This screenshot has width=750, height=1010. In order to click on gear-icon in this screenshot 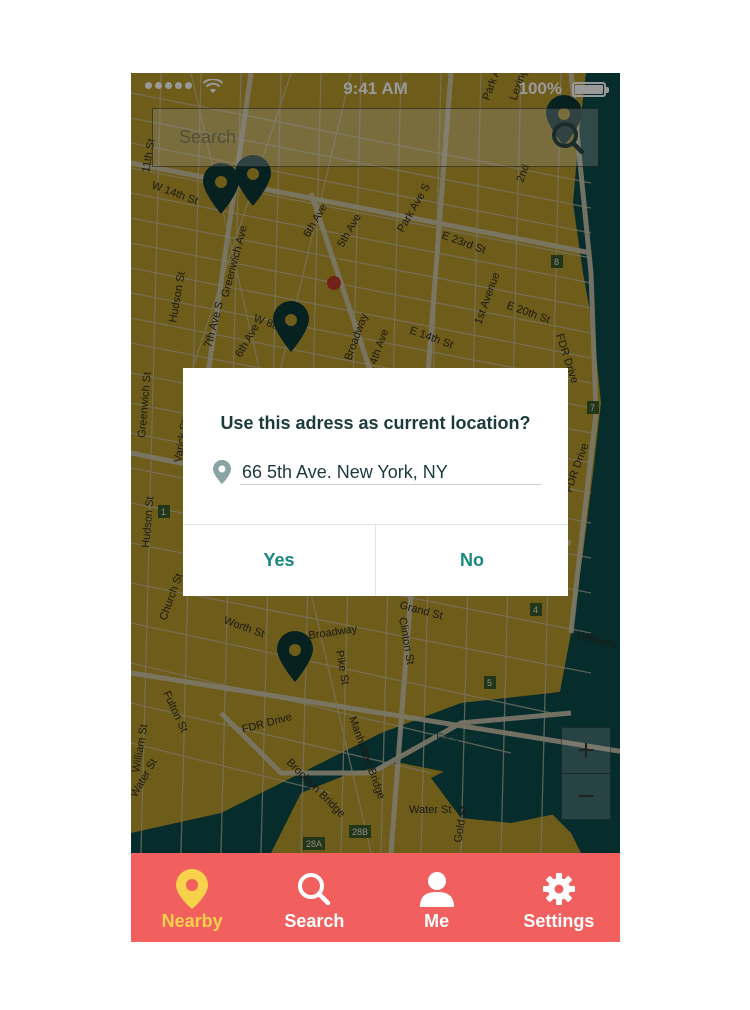, I will do `click(558, 889)`.